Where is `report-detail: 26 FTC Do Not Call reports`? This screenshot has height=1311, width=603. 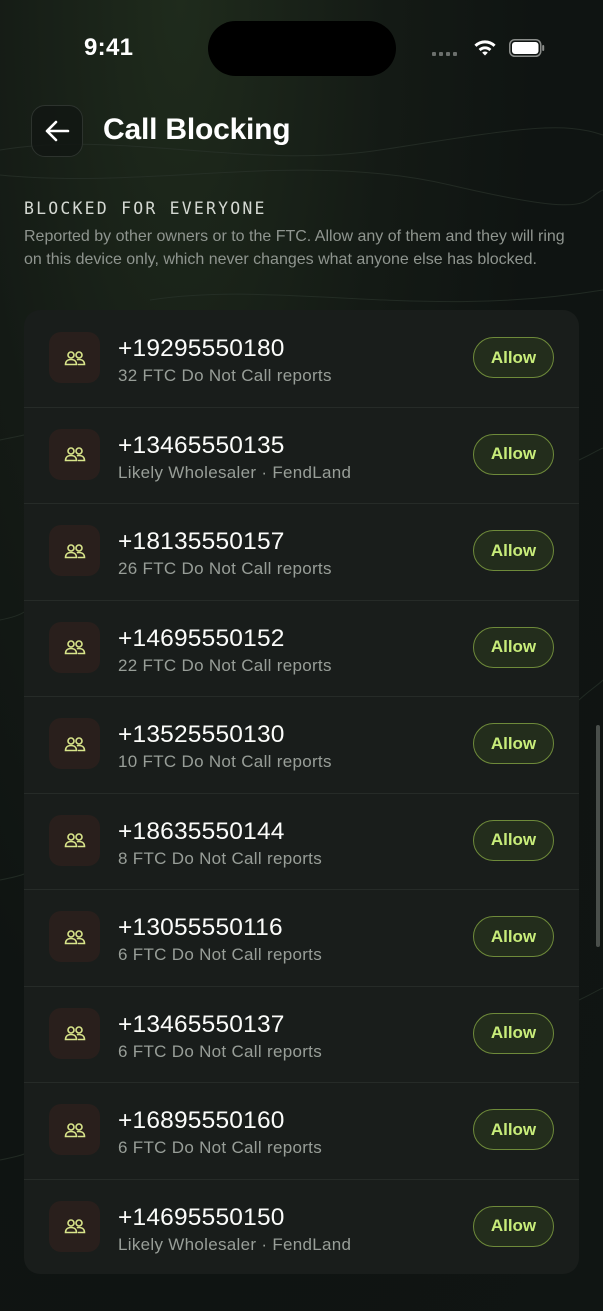 report-detail: 26 FTC Do Not Call reports is located at coordinates (225, 568).